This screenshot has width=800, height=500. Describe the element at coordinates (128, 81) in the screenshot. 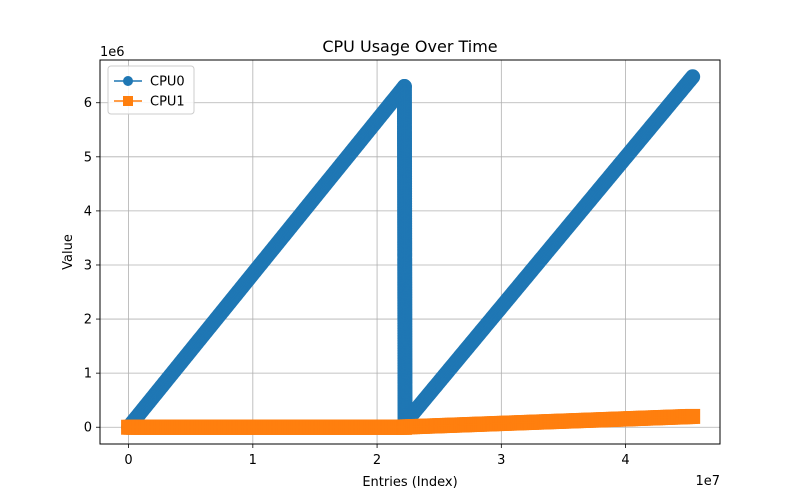

I see `legend-marker-cpu0` at that location.